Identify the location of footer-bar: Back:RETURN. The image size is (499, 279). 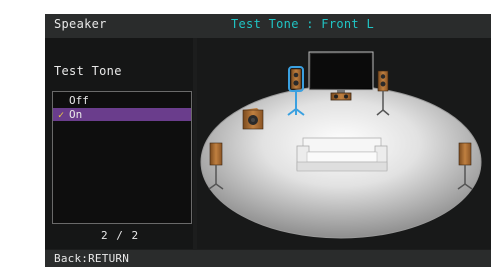
(268, 258).